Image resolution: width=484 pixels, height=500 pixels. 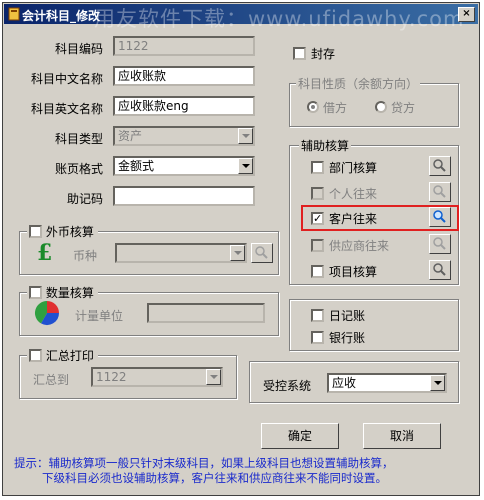 I want to click on close-button: ×, so click(x=466, y=14).